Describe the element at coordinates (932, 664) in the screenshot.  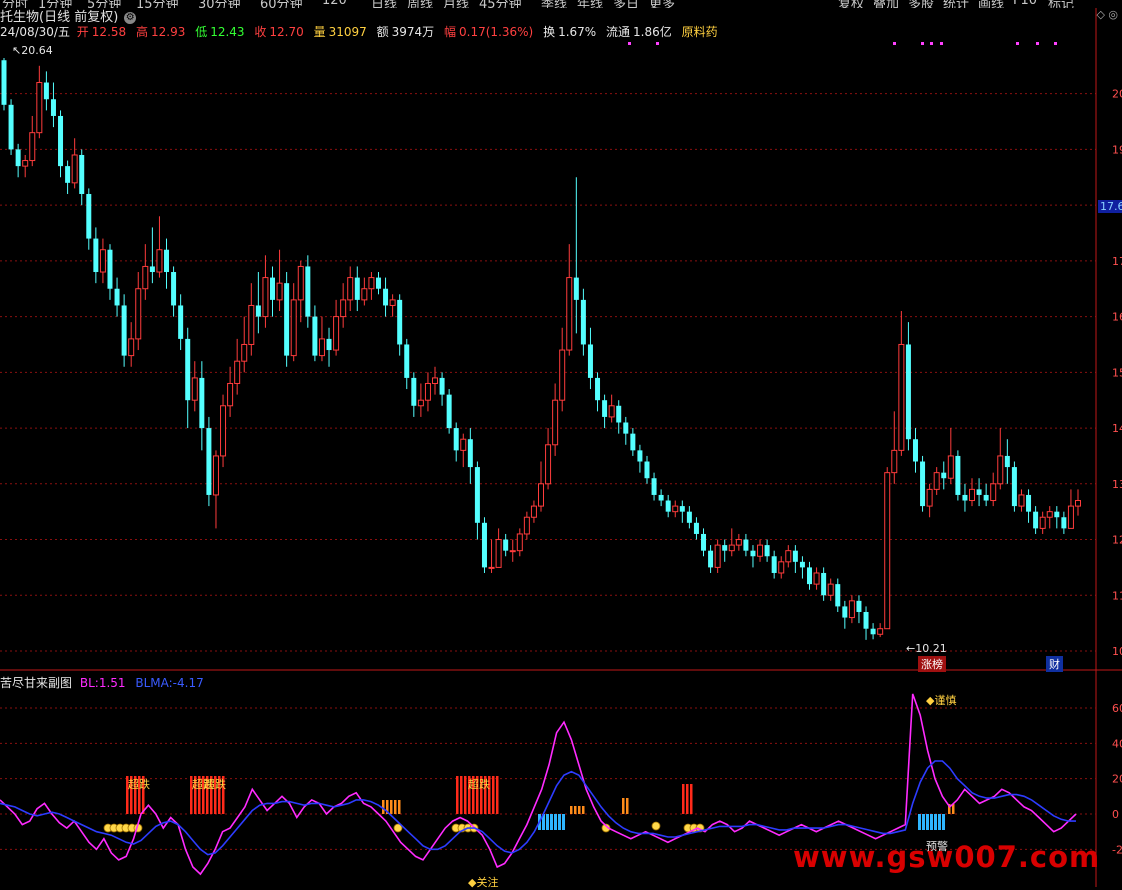
I see `limit-up-badge: 涨榜` at that location.